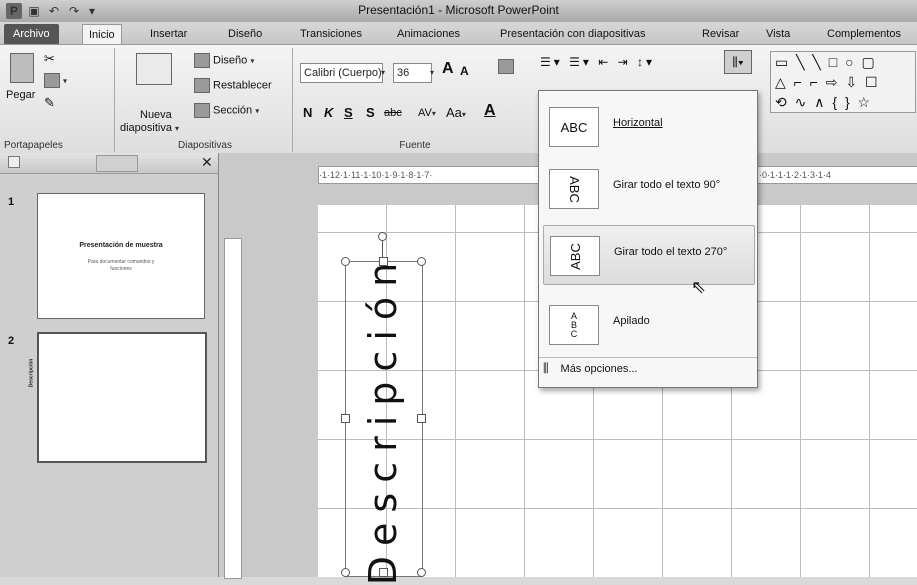  I want to click on slides-tab-icon, so click(14, 162).